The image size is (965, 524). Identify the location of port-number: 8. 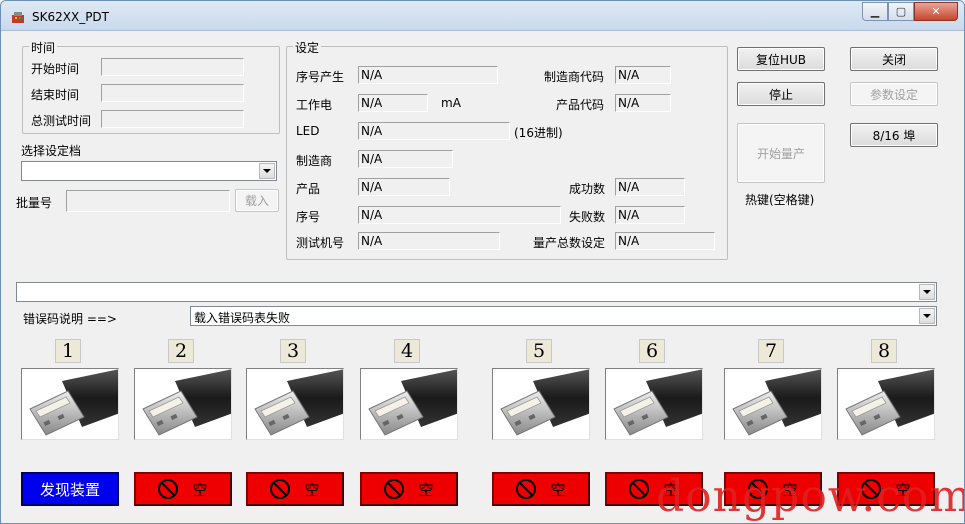
(884, 351).